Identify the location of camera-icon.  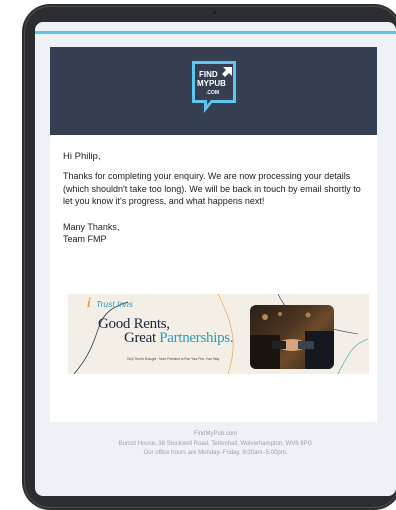
(214, 12).